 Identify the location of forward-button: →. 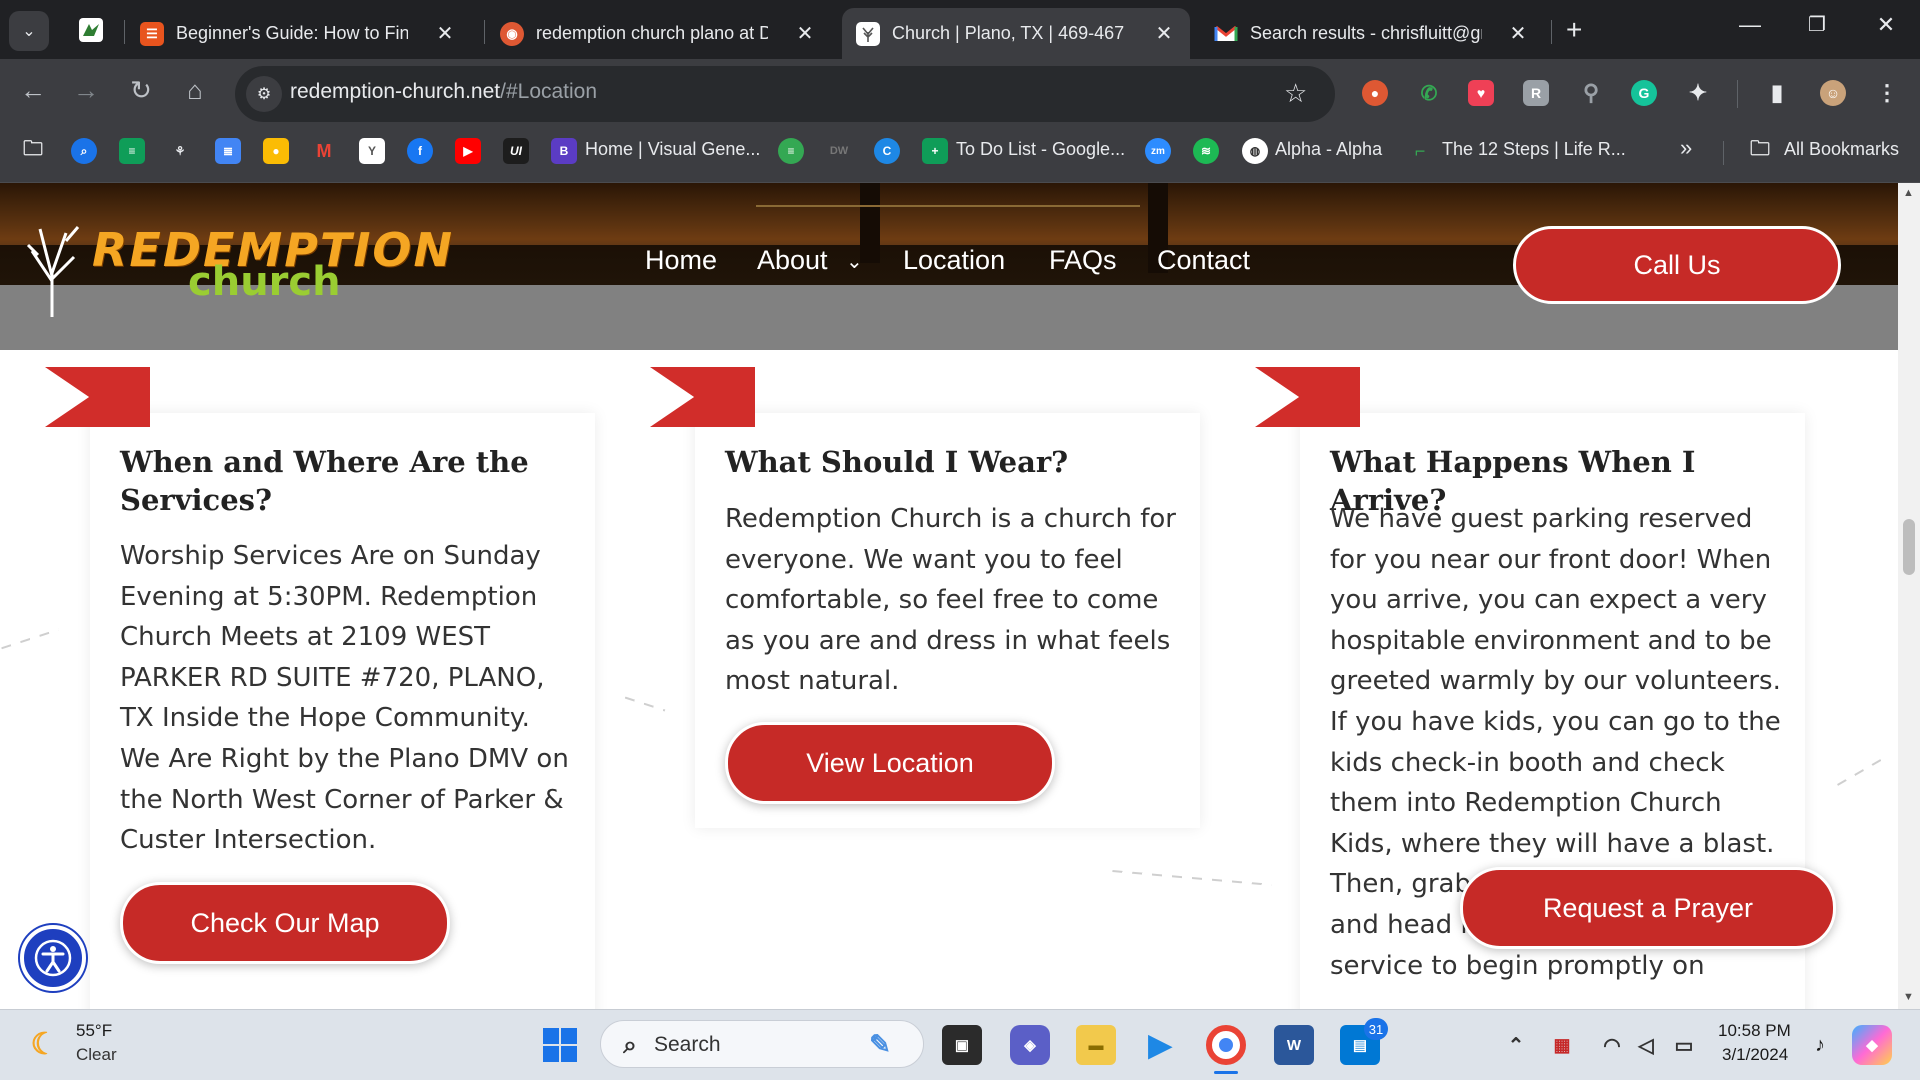
(86, 90).